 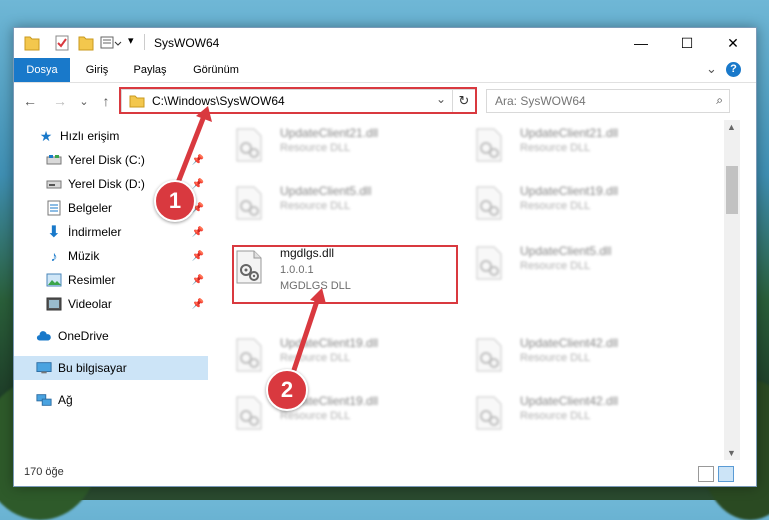 What do you see at coordinates (287, 390) in the screenshot?
I see `callout-step-2: 2` at bounding box center [287, 390].